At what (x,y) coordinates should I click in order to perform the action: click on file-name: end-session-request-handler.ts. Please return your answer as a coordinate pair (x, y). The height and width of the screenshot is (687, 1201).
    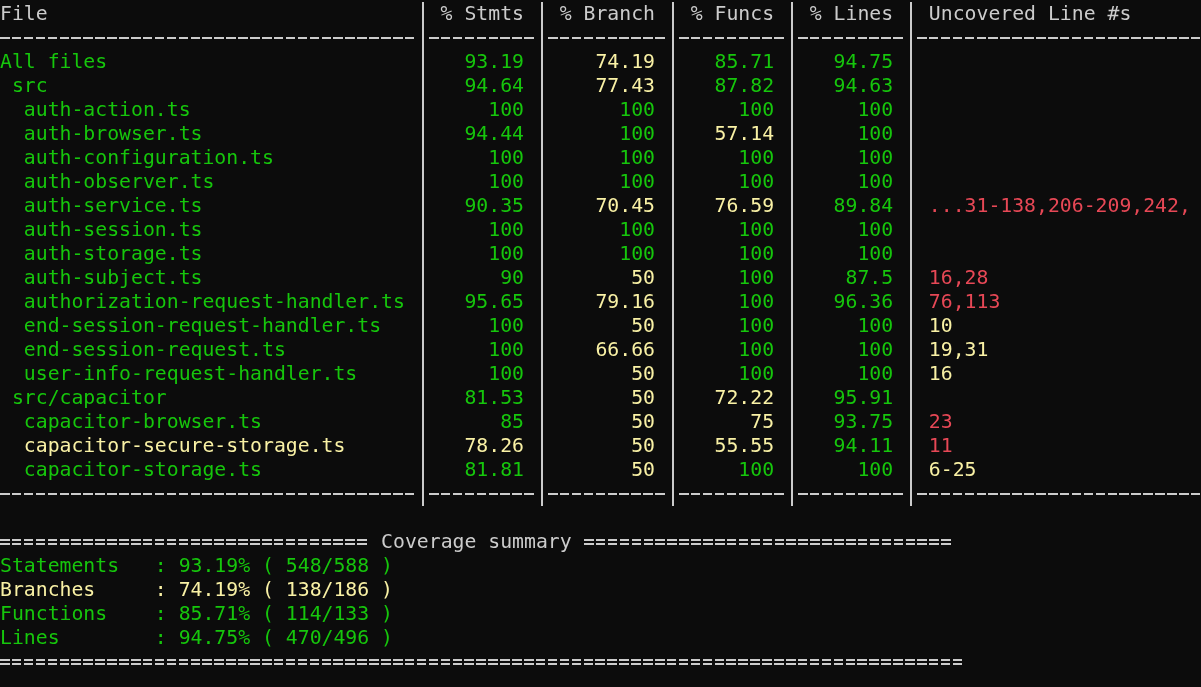
    Looking at the image, I should click on (202, 326).